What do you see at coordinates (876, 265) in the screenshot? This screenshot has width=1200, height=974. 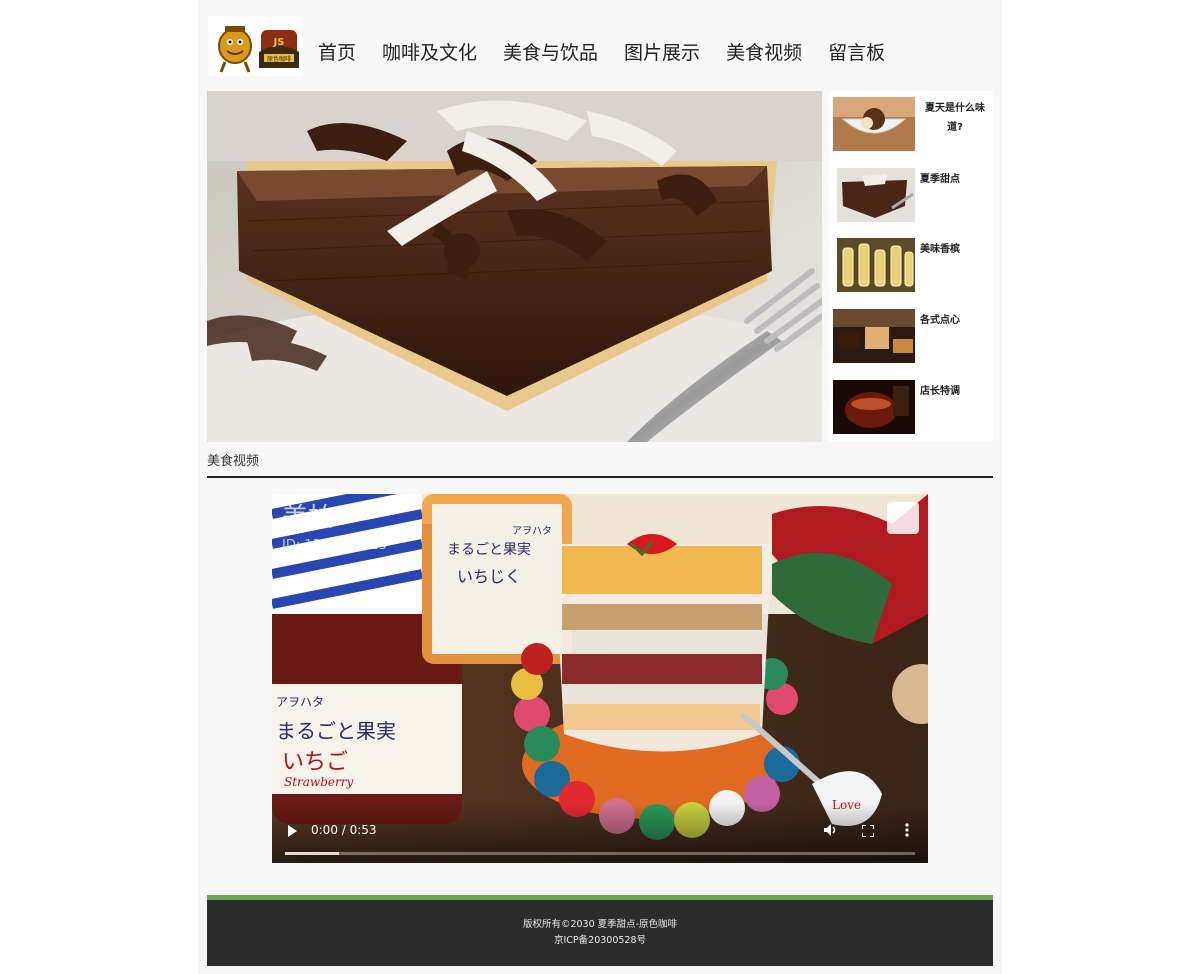 I see `thumb-champagne-image` at bounding box center [876, 265].